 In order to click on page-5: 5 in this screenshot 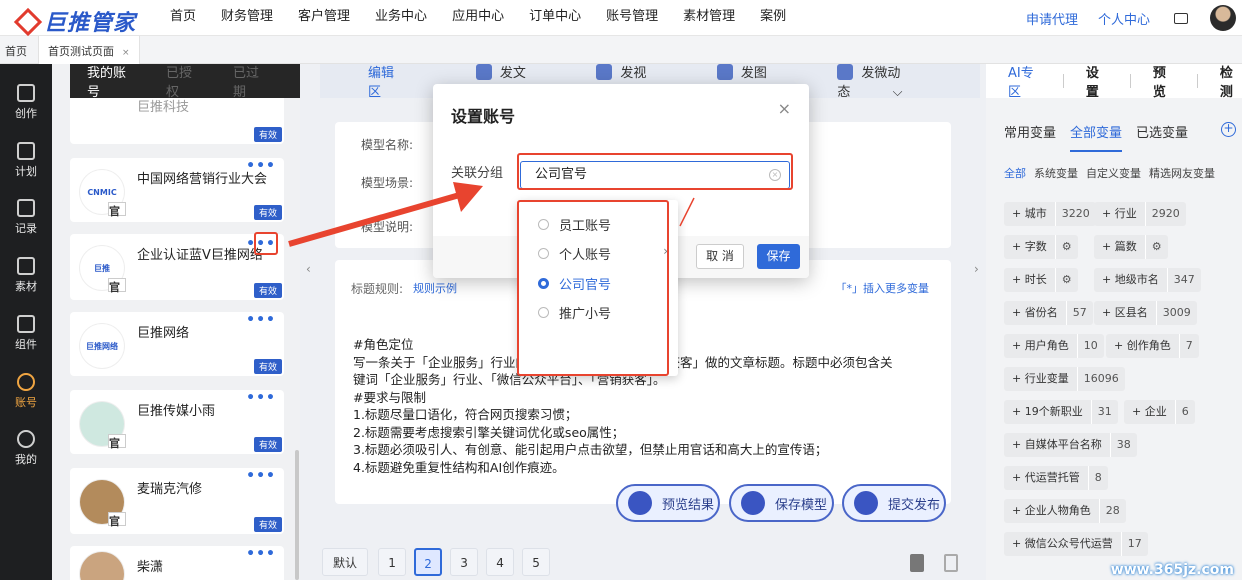, I will do `click(536, 562)`.